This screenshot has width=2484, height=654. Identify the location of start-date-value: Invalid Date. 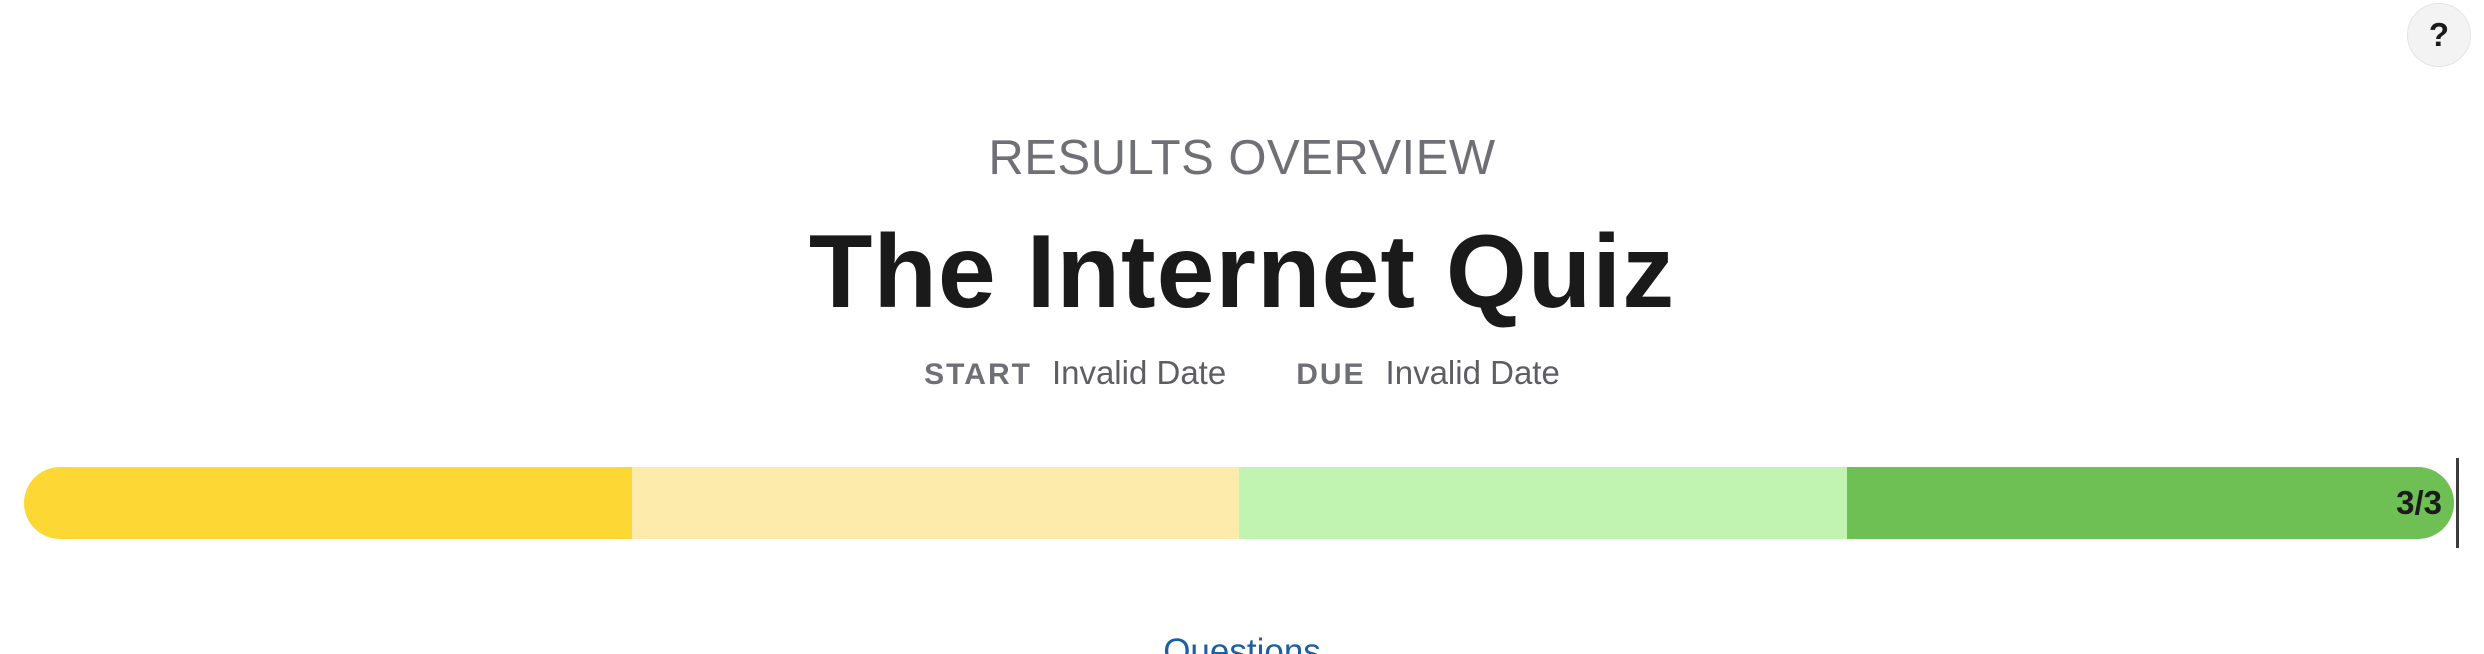
(1139, 372).